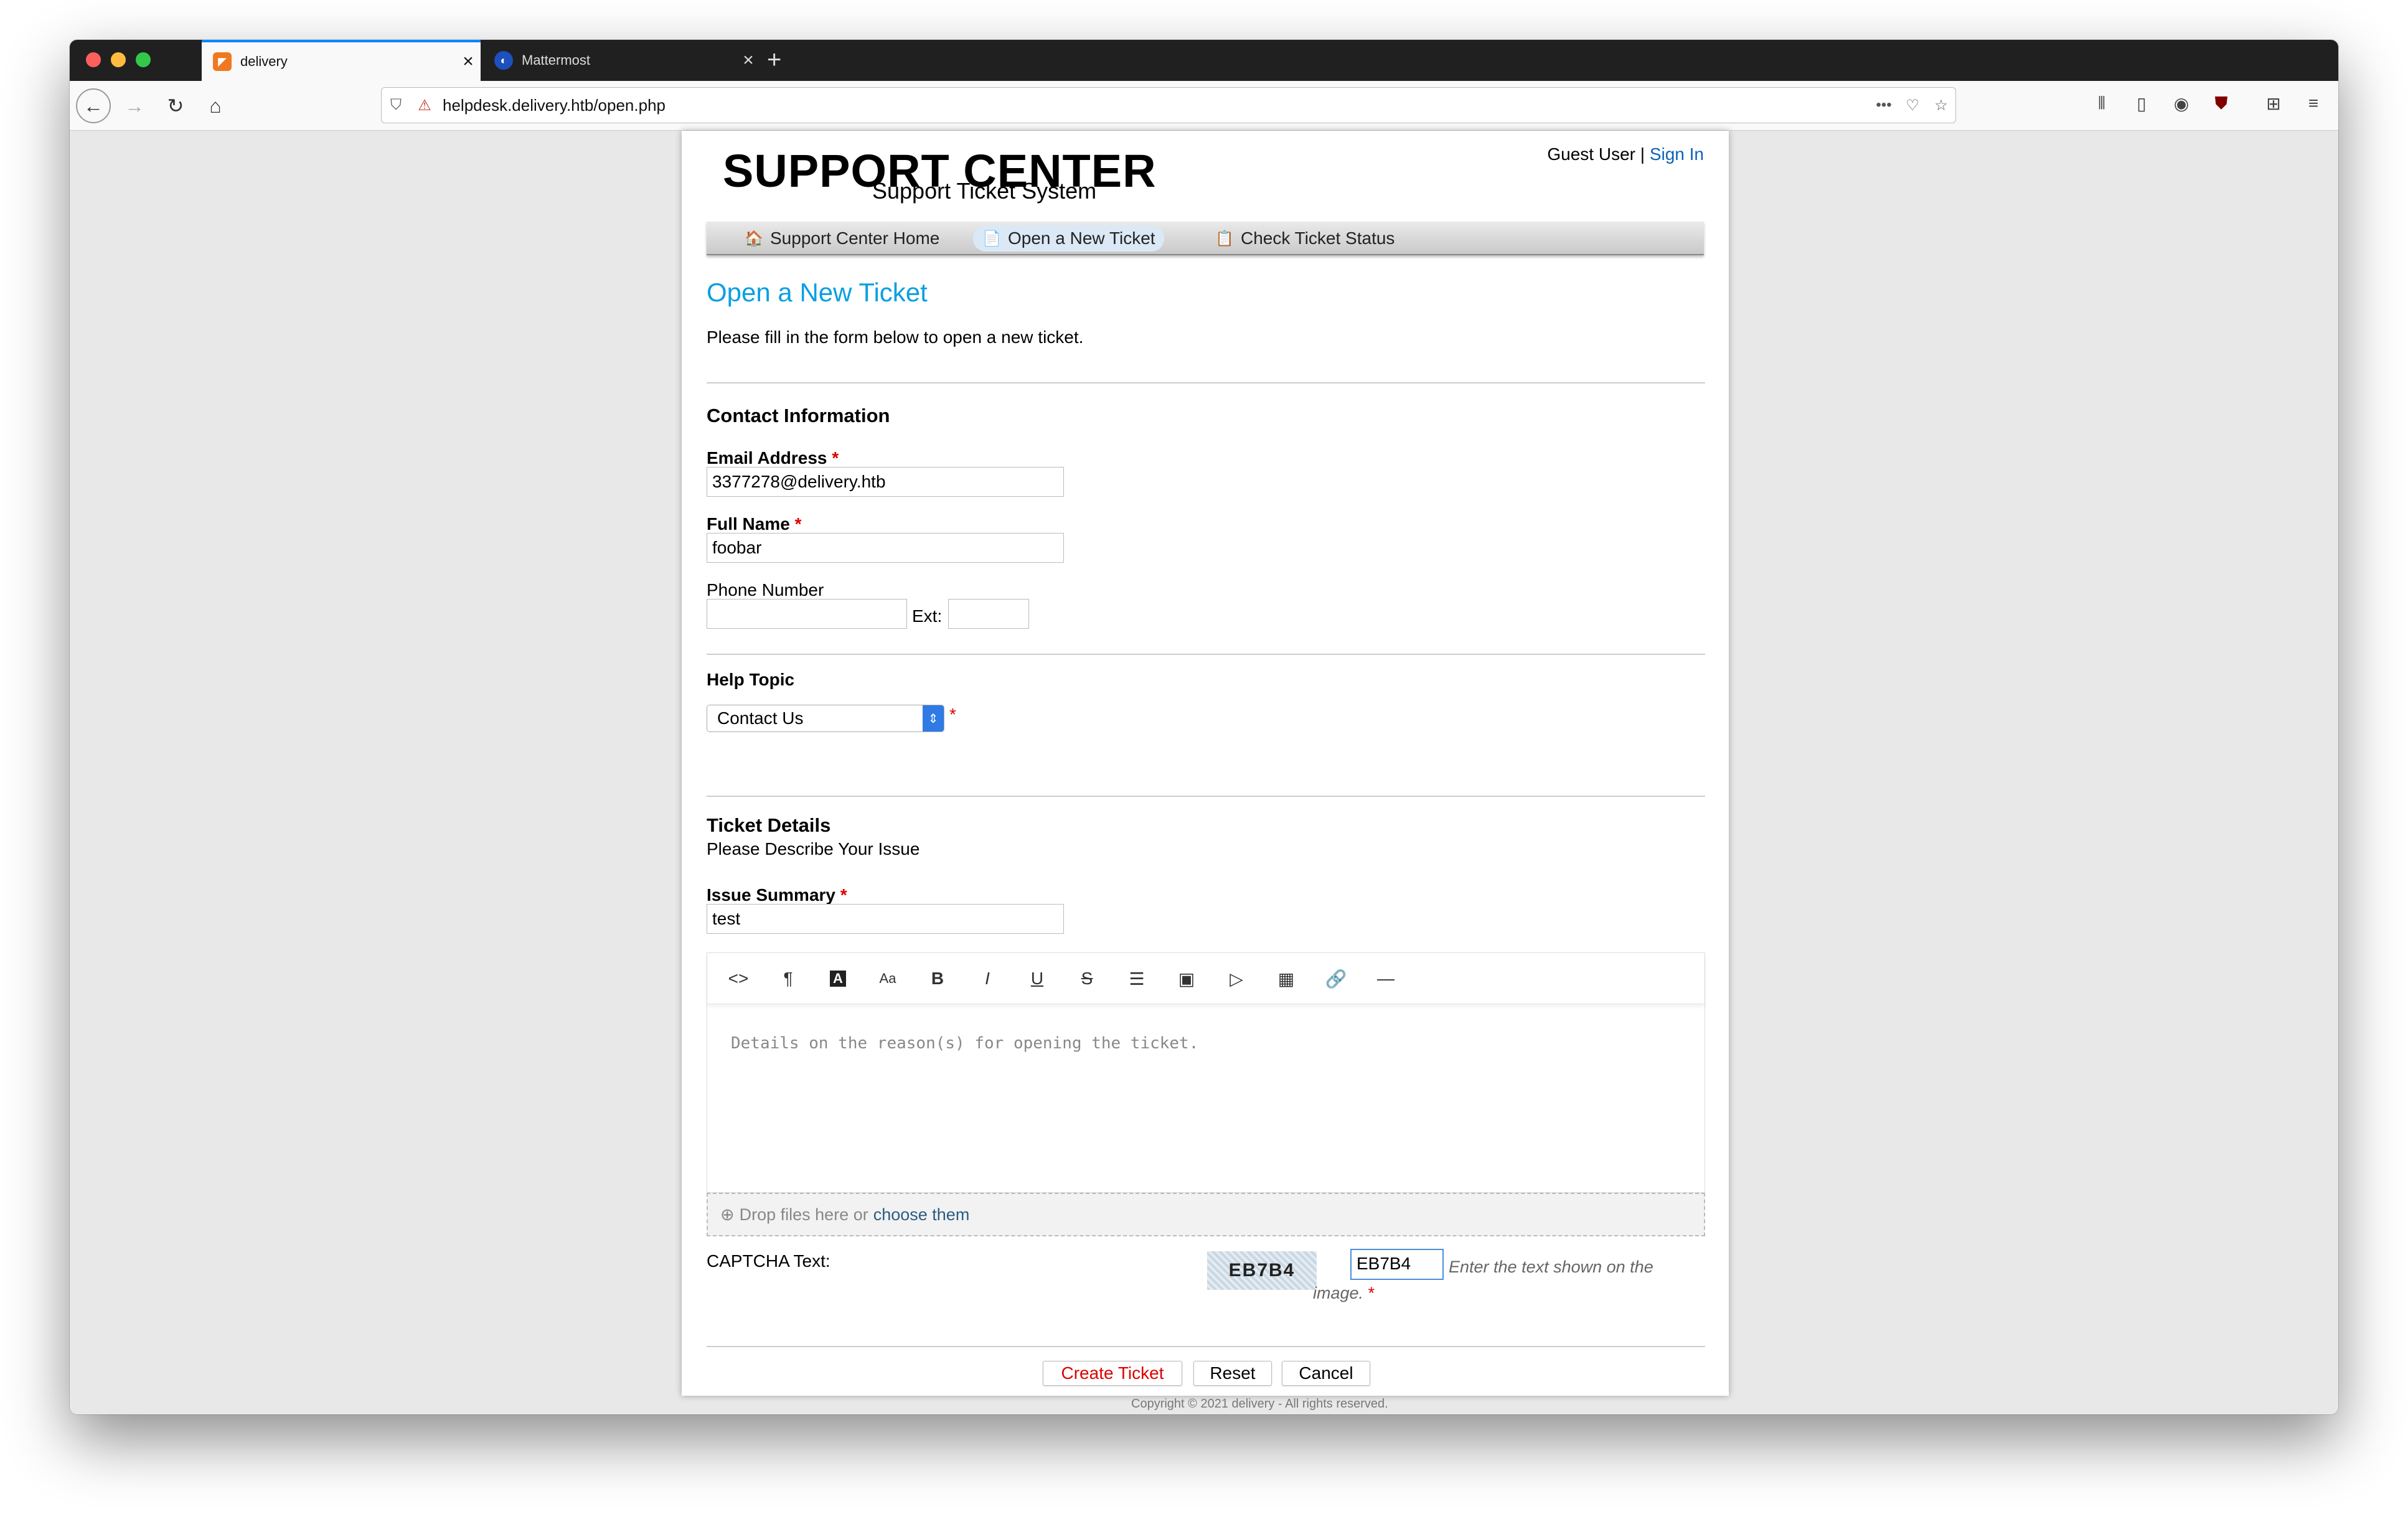 The width and height of the screenshot is (2408, 1514). I want to click on nav-support-home: 🏠 Support Center Home, so click(842, 239).